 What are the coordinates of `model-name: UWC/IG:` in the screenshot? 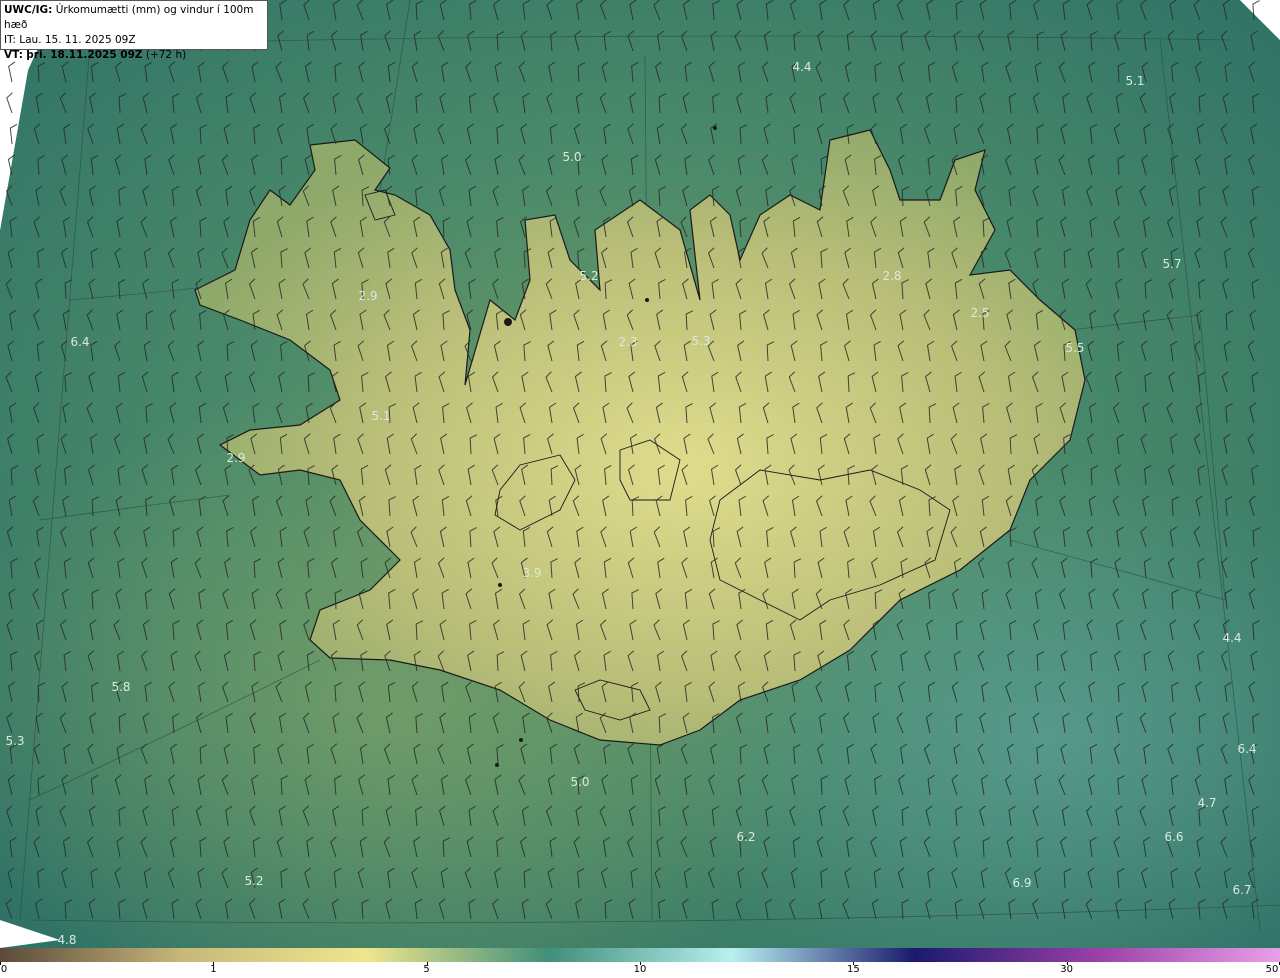 It's located at (28, 10).